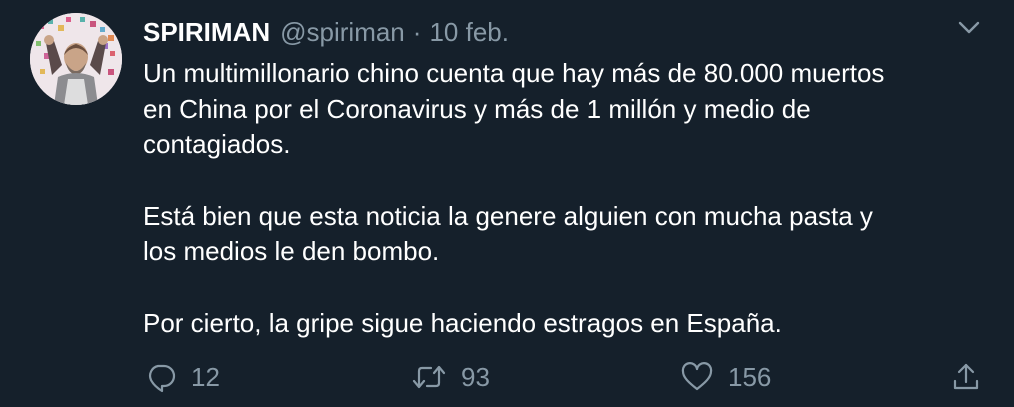 This screenshot has width=1014, height=407. I want to click on tweet-menu-button, so click(969, 28).